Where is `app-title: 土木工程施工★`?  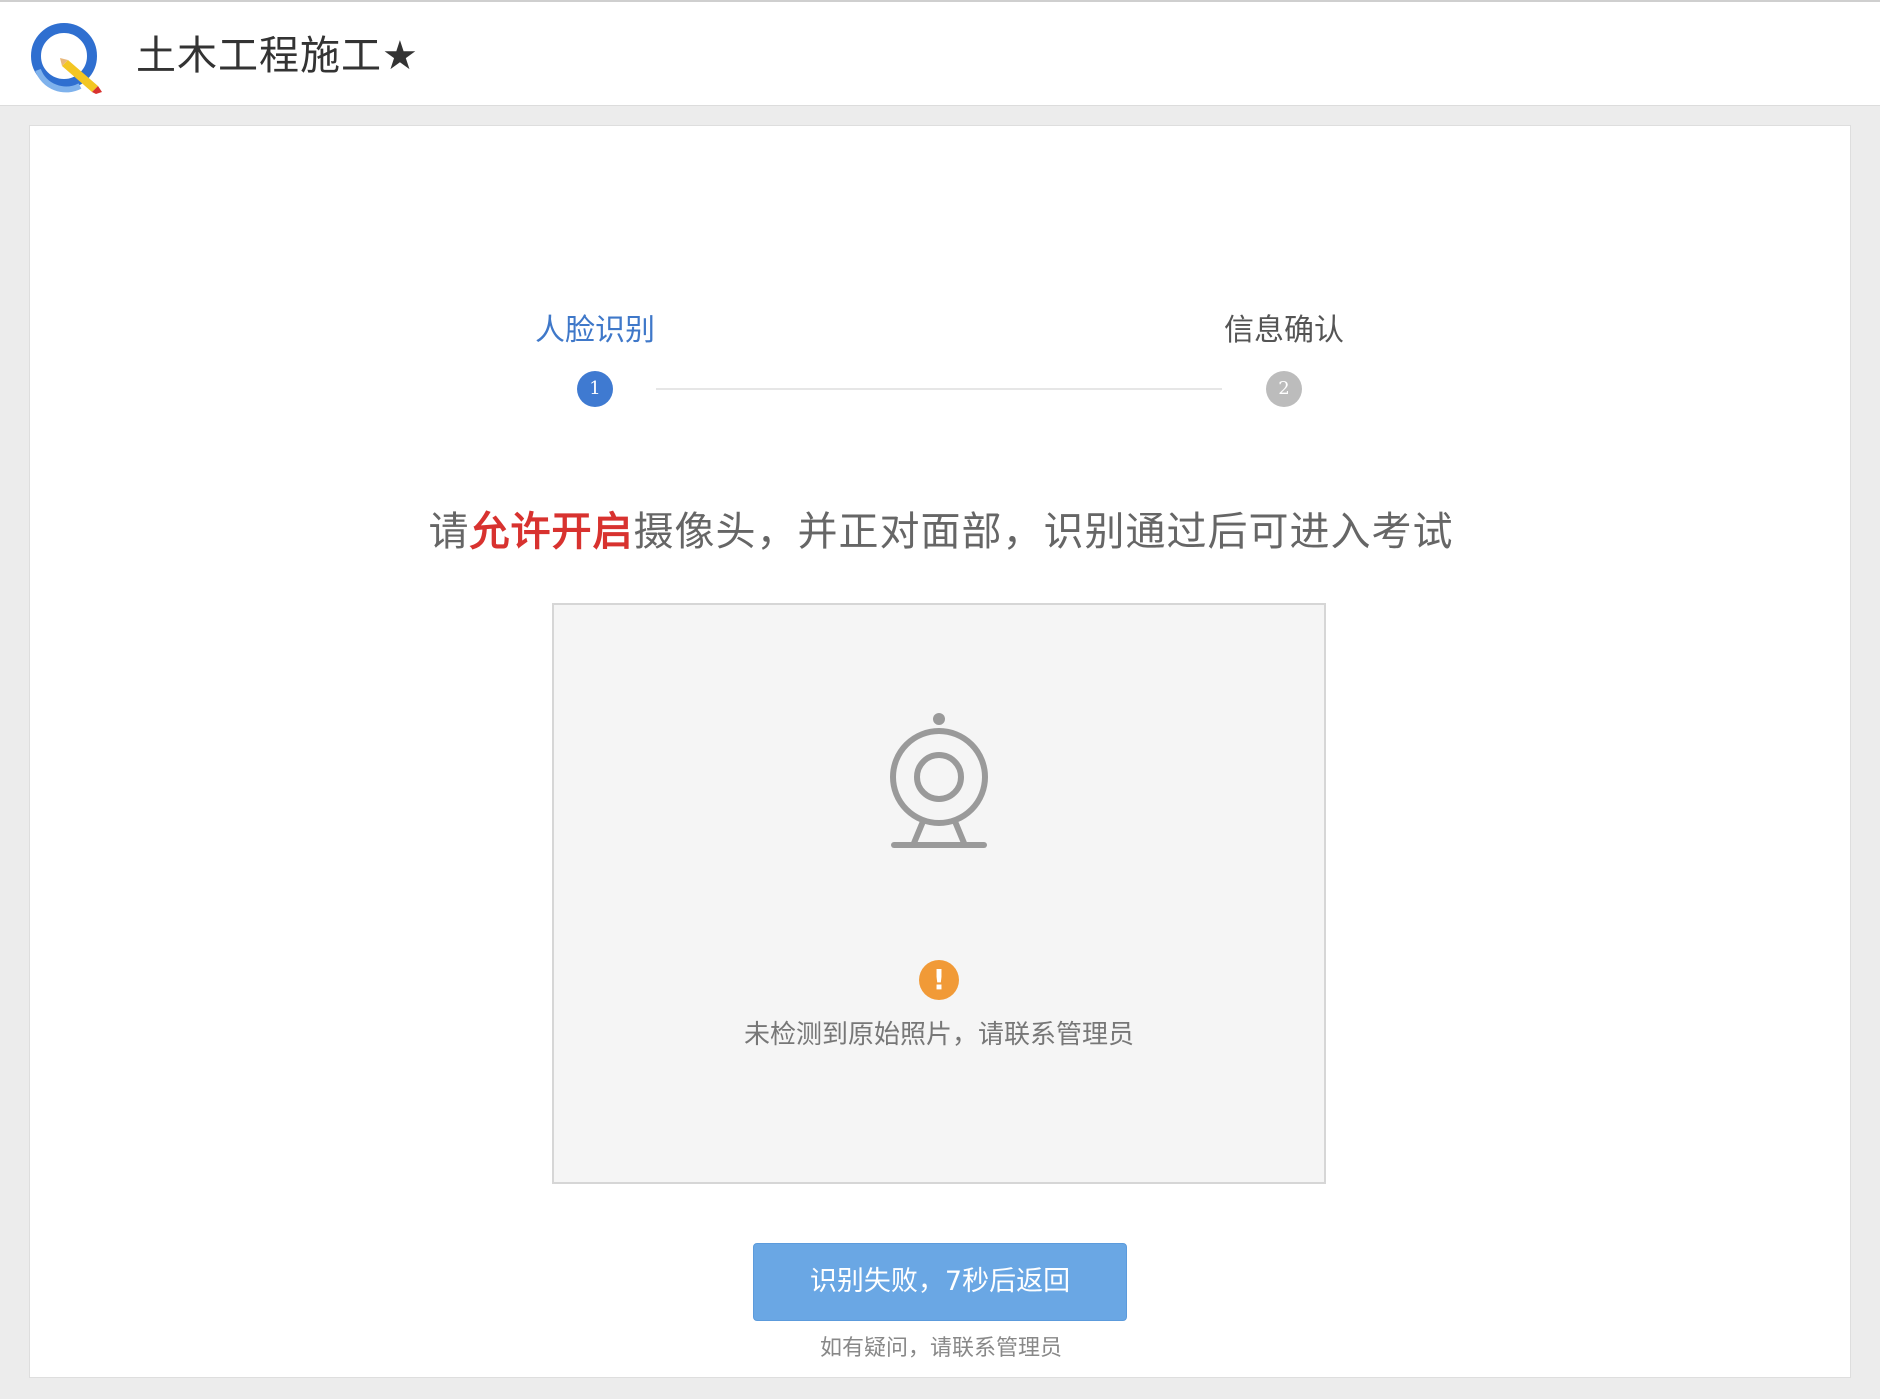 app-title: 土木工程施工★ is located at coordinates (277, 56).